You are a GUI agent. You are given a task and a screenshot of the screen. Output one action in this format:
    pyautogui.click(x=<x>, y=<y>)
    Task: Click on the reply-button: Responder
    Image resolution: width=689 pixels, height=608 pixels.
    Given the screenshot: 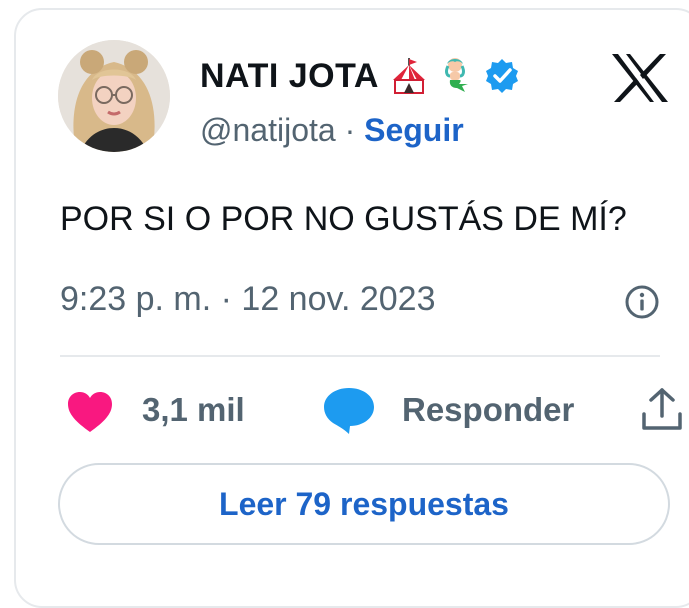 What is the action you would take?
    pyautogui.click(x=488, y=410)
    